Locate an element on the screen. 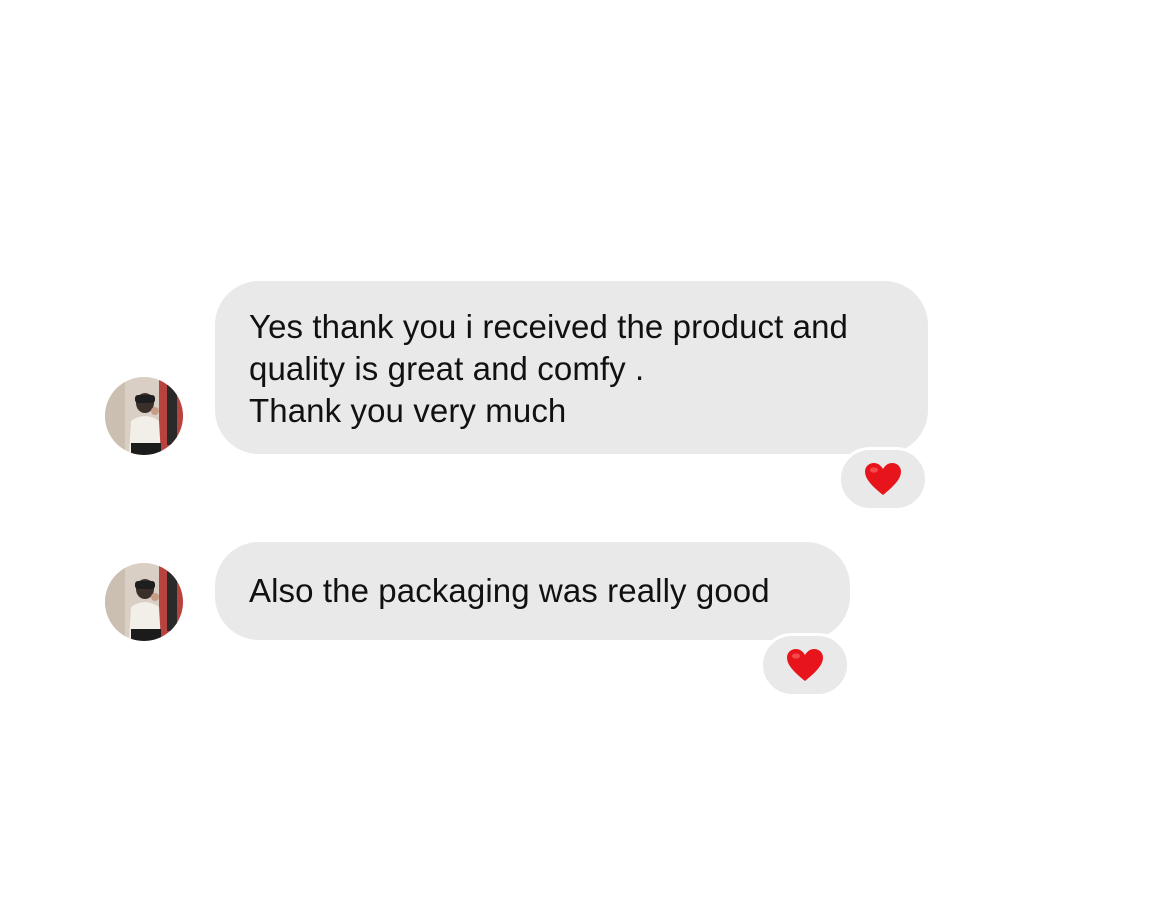  message-text-line: quality is great and comfy . is located at coordinates (447, 368).